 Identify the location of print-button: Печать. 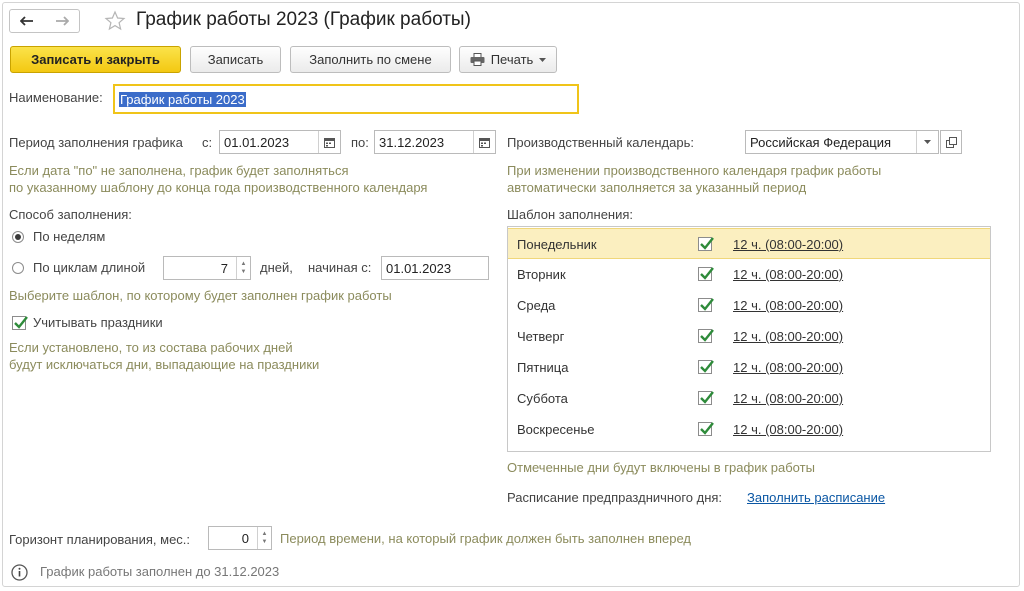
(508, 59).